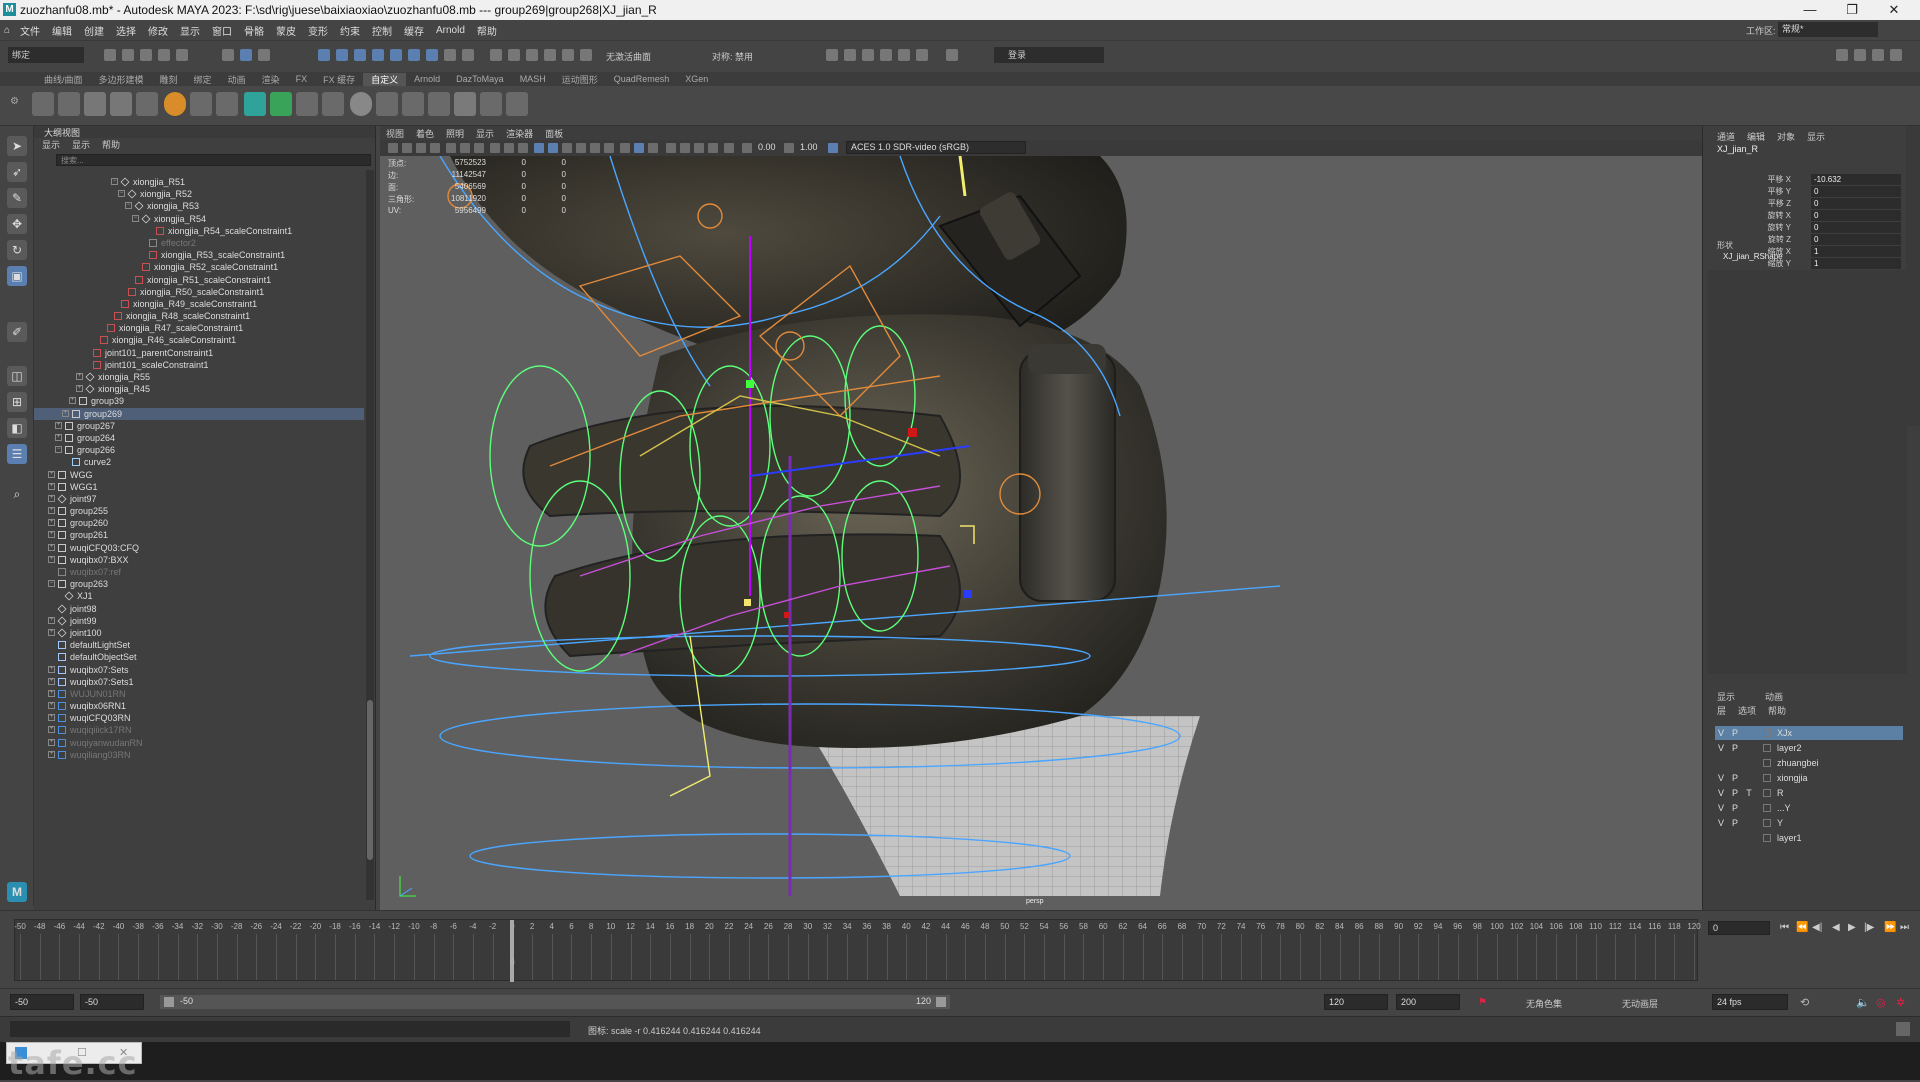 Image resolution: width=1920 pixels, height=1082 pixels. I want to click on step-forward-frame-icon: |▶, so click(1869, 927).